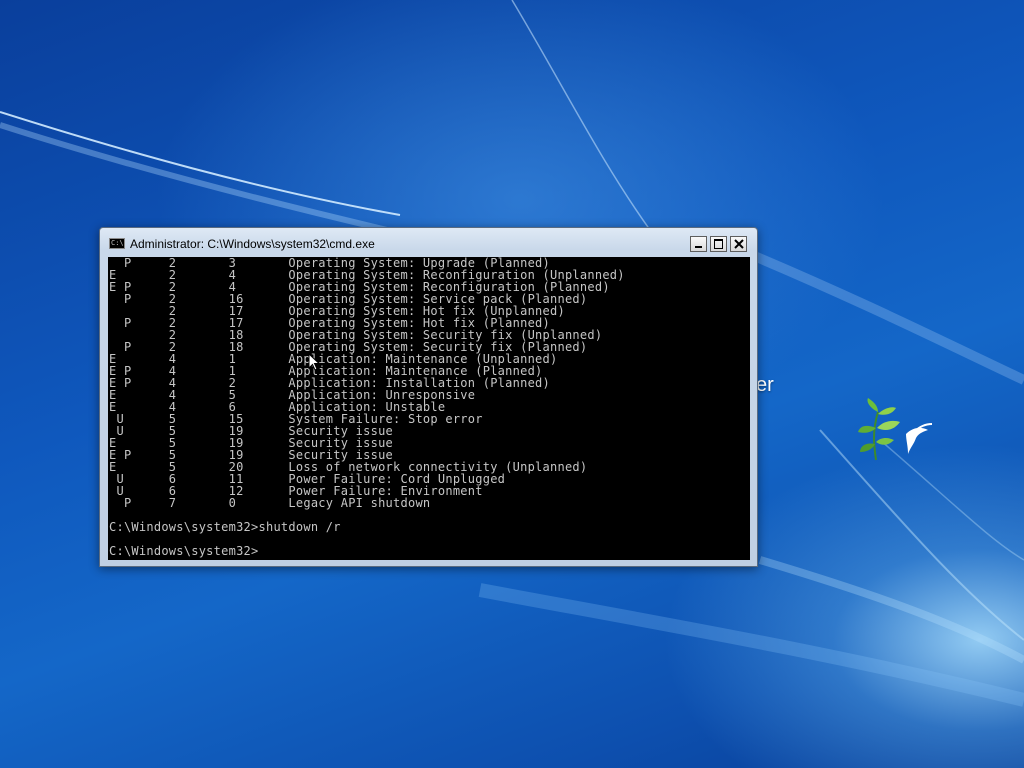 Image resolution: width=1024 pixels, height=768 pixels. I want to click on final-prompt: C:\Windows\system32>, so click(184, 551).